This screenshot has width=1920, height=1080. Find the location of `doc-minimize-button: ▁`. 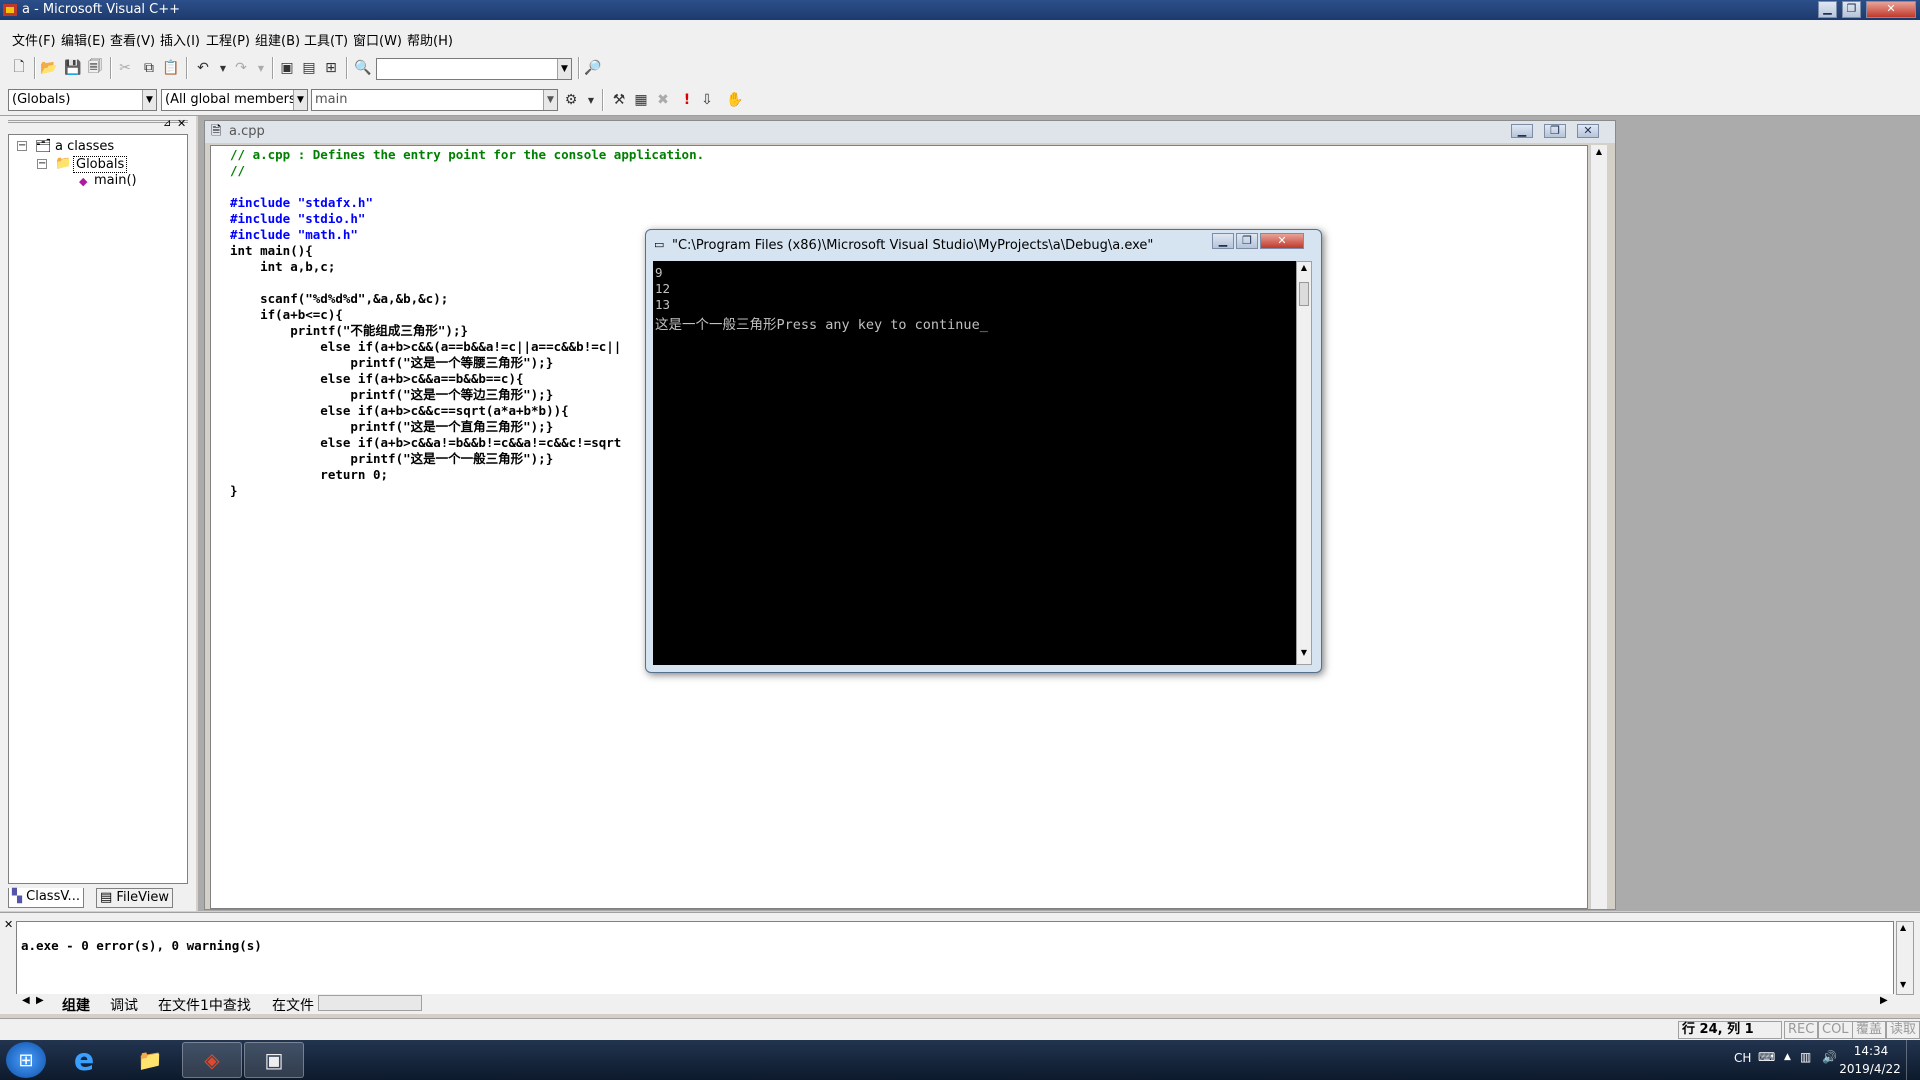

doc-minimize-button: ▁ is located at coordinates (1522, 131).